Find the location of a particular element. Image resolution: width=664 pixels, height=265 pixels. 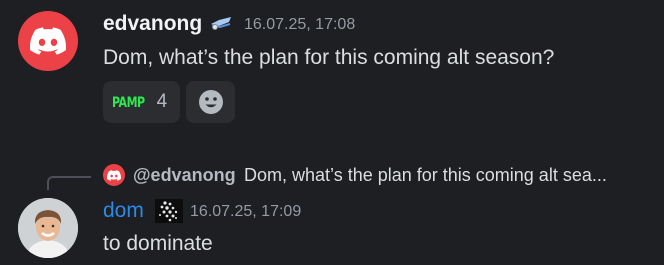

message-author: dom is located at coordinates (123, 211).